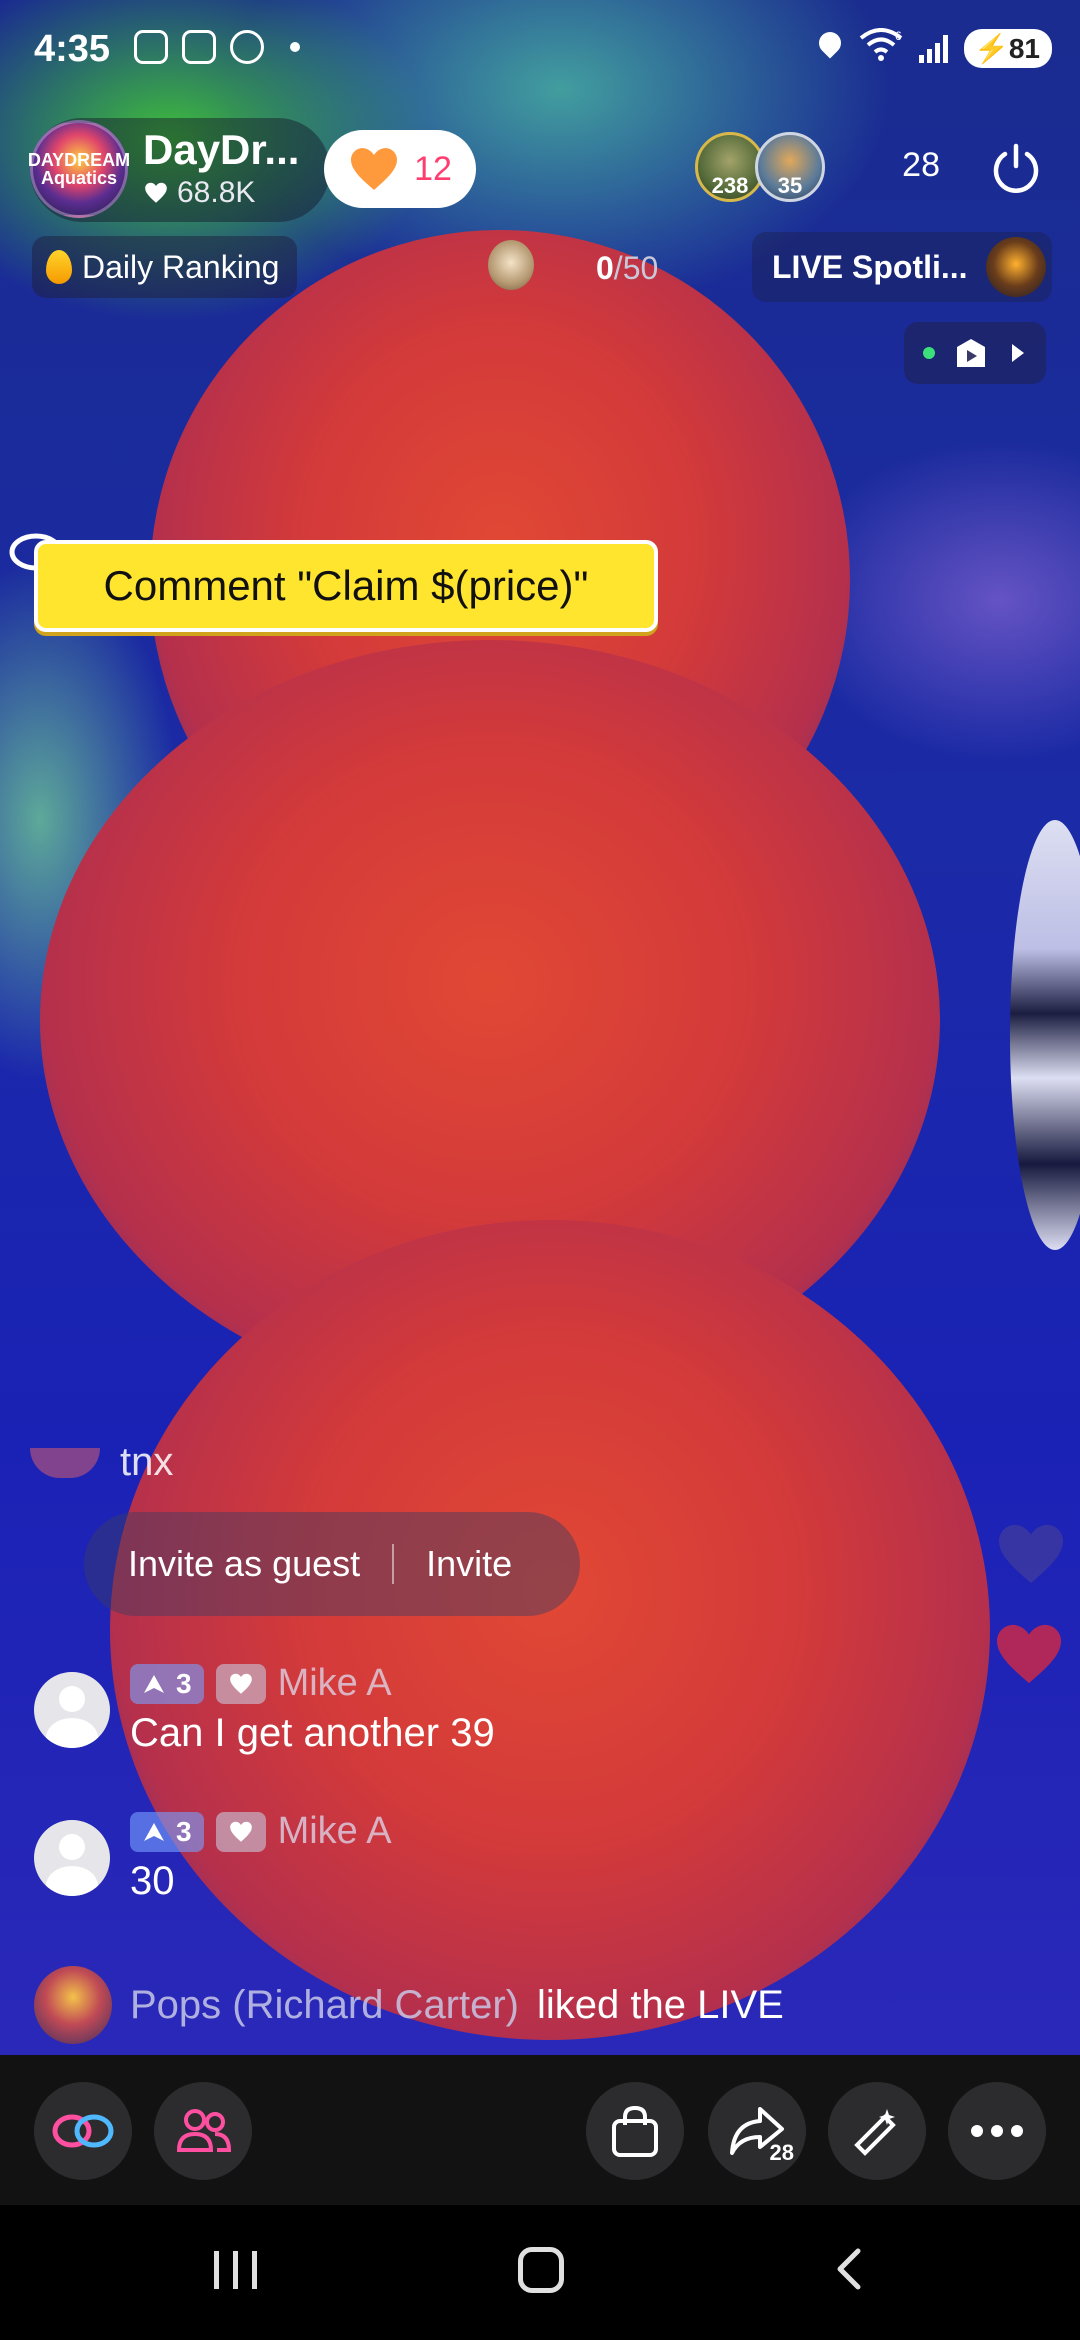 The width and height of the screenshot is (1080, 2340). Describe the element at coordinates (790, 185) in the screenshot. I see `viewer-badge: 35` at that location.